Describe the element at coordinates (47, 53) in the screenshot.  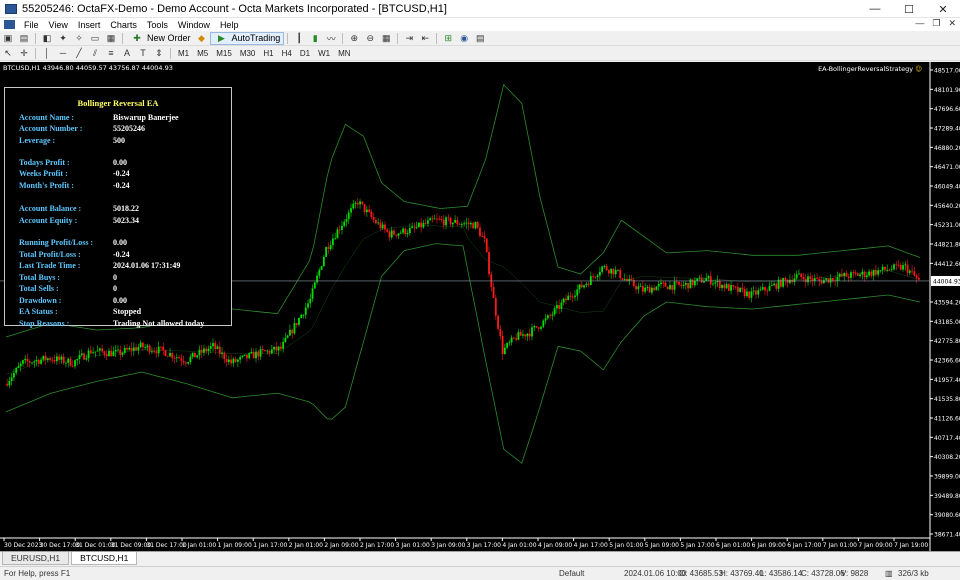
I see `vertical-line-icon: │` at that location.